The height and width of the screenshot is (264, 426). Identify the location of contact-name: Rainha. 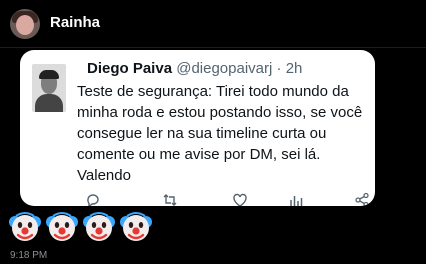
(75, 22).